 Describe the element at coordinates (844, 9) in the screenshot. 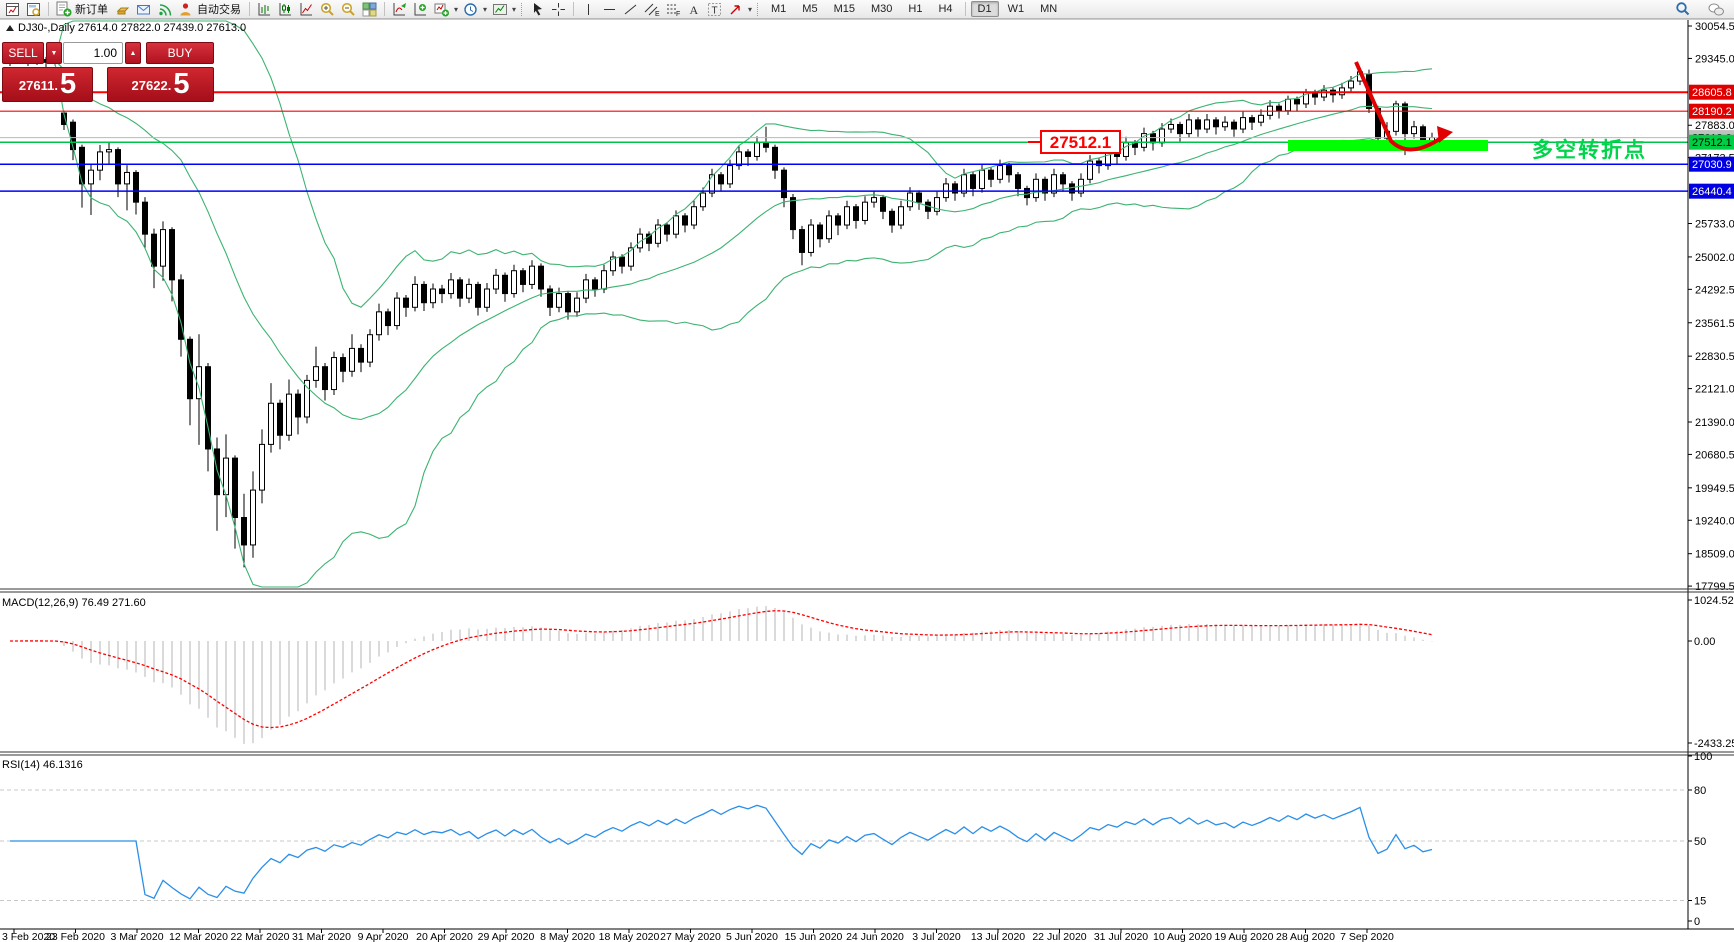

I see `tab-timeframe-m15: M15` at that location.